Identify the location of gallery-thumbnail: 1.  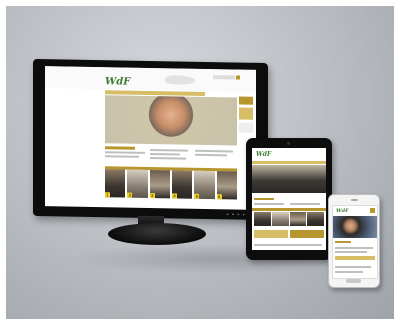
(115, 183).